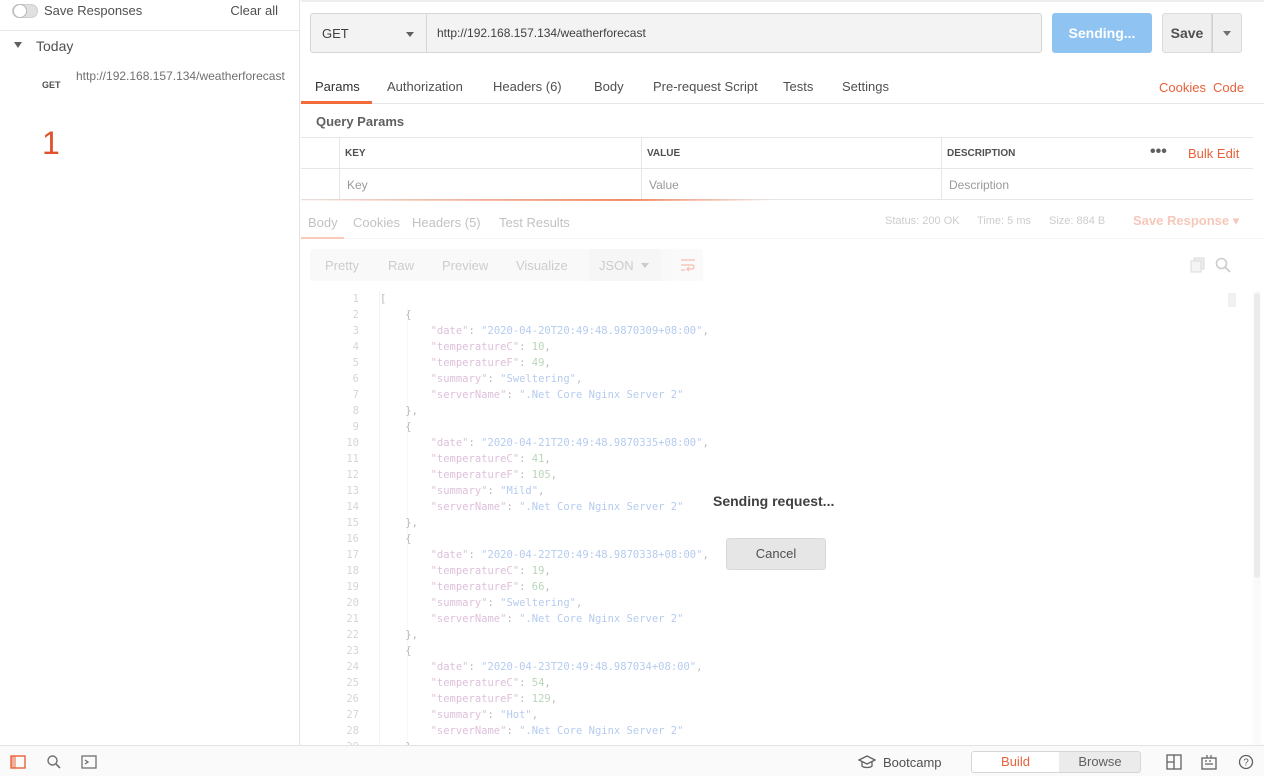 The height and width of the screenshot is (776, 1264). I want to click on minimap-marker, so click(1232, 300).